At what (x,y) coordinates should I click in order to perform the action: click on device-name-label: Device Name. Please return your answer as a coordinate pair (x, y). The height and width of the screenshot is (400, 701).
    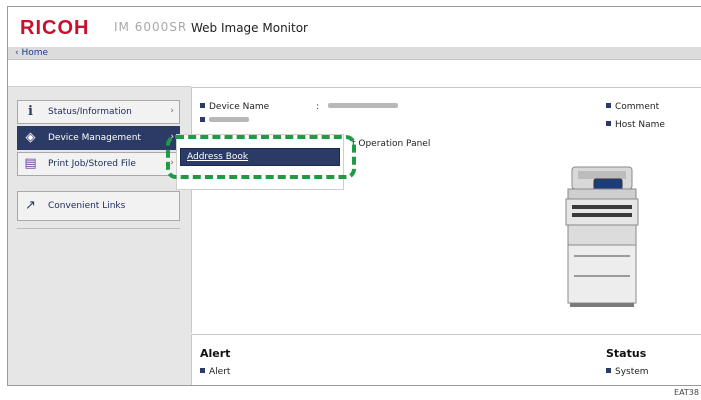
    Looking at the image, I should click on (239, 107).